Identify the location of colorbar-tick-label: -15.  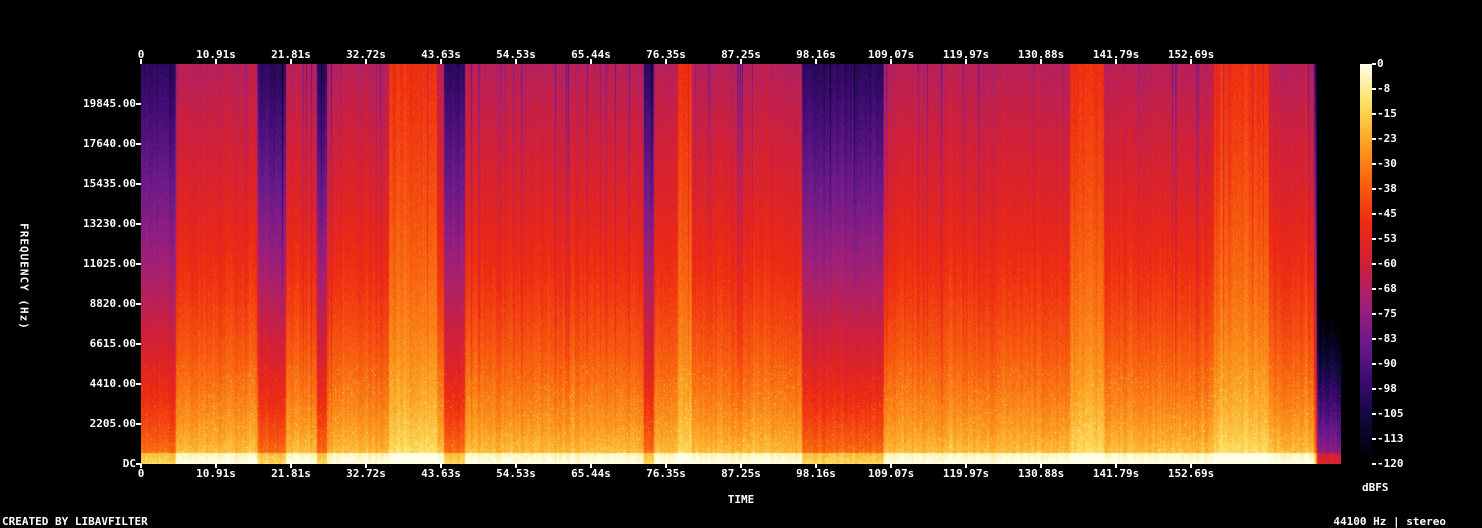
(1387, 113).